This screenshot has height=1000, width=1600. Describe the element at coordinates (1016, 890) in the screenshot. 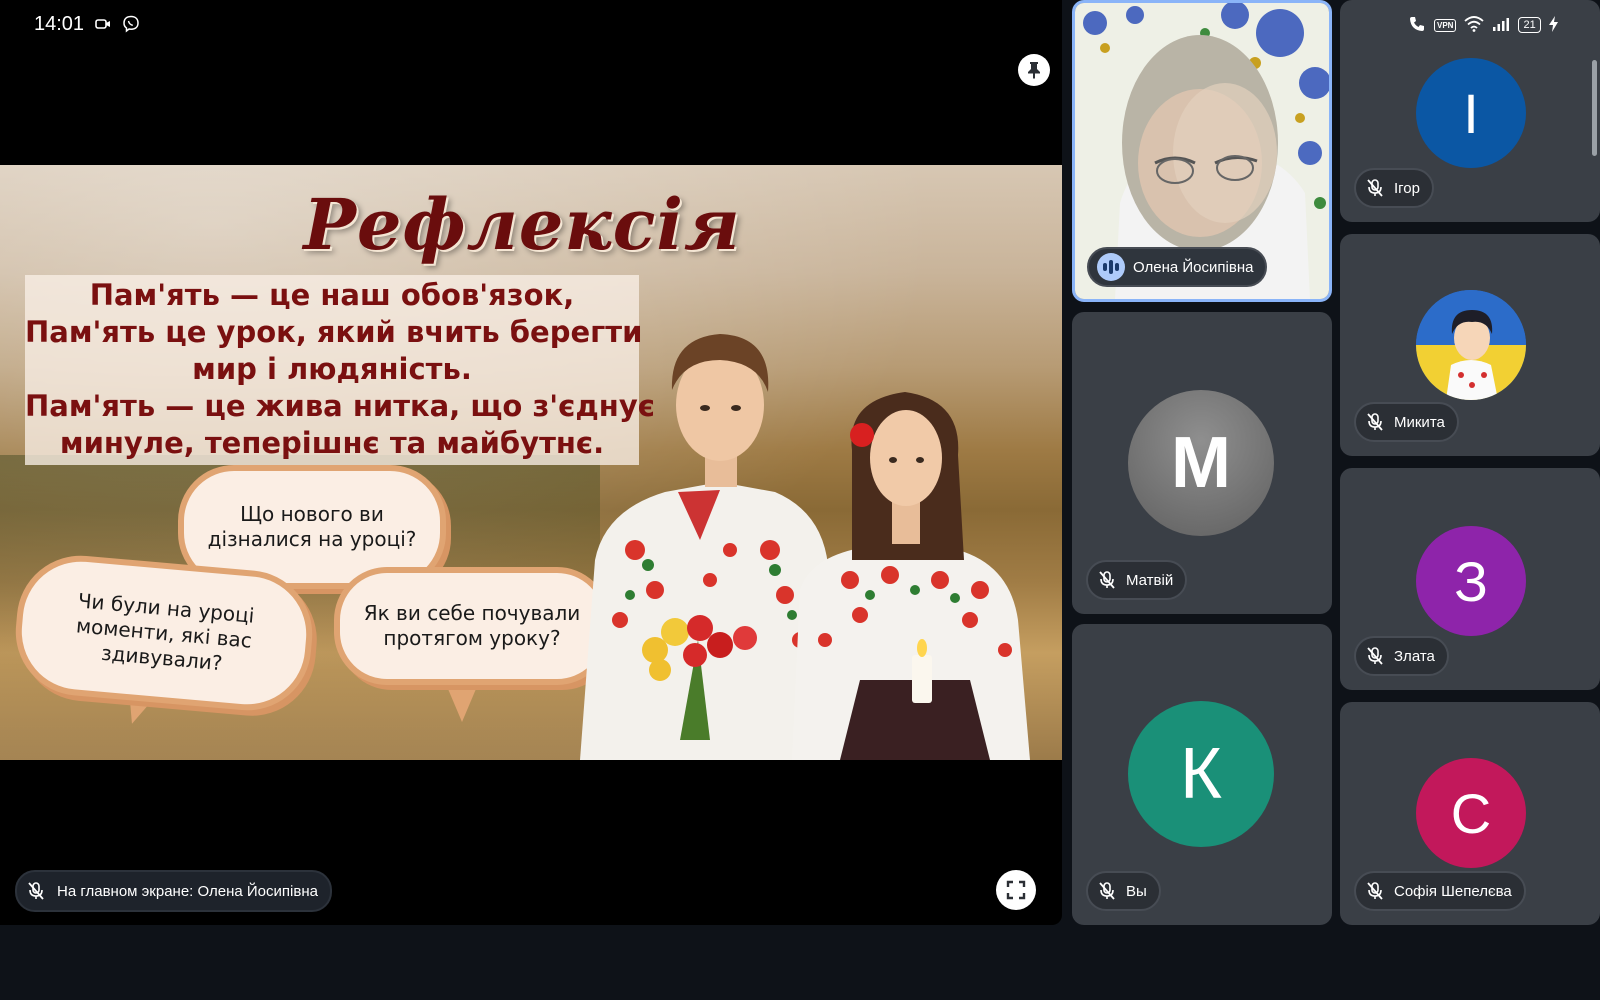

I see `fullscreen-icon` at that location.